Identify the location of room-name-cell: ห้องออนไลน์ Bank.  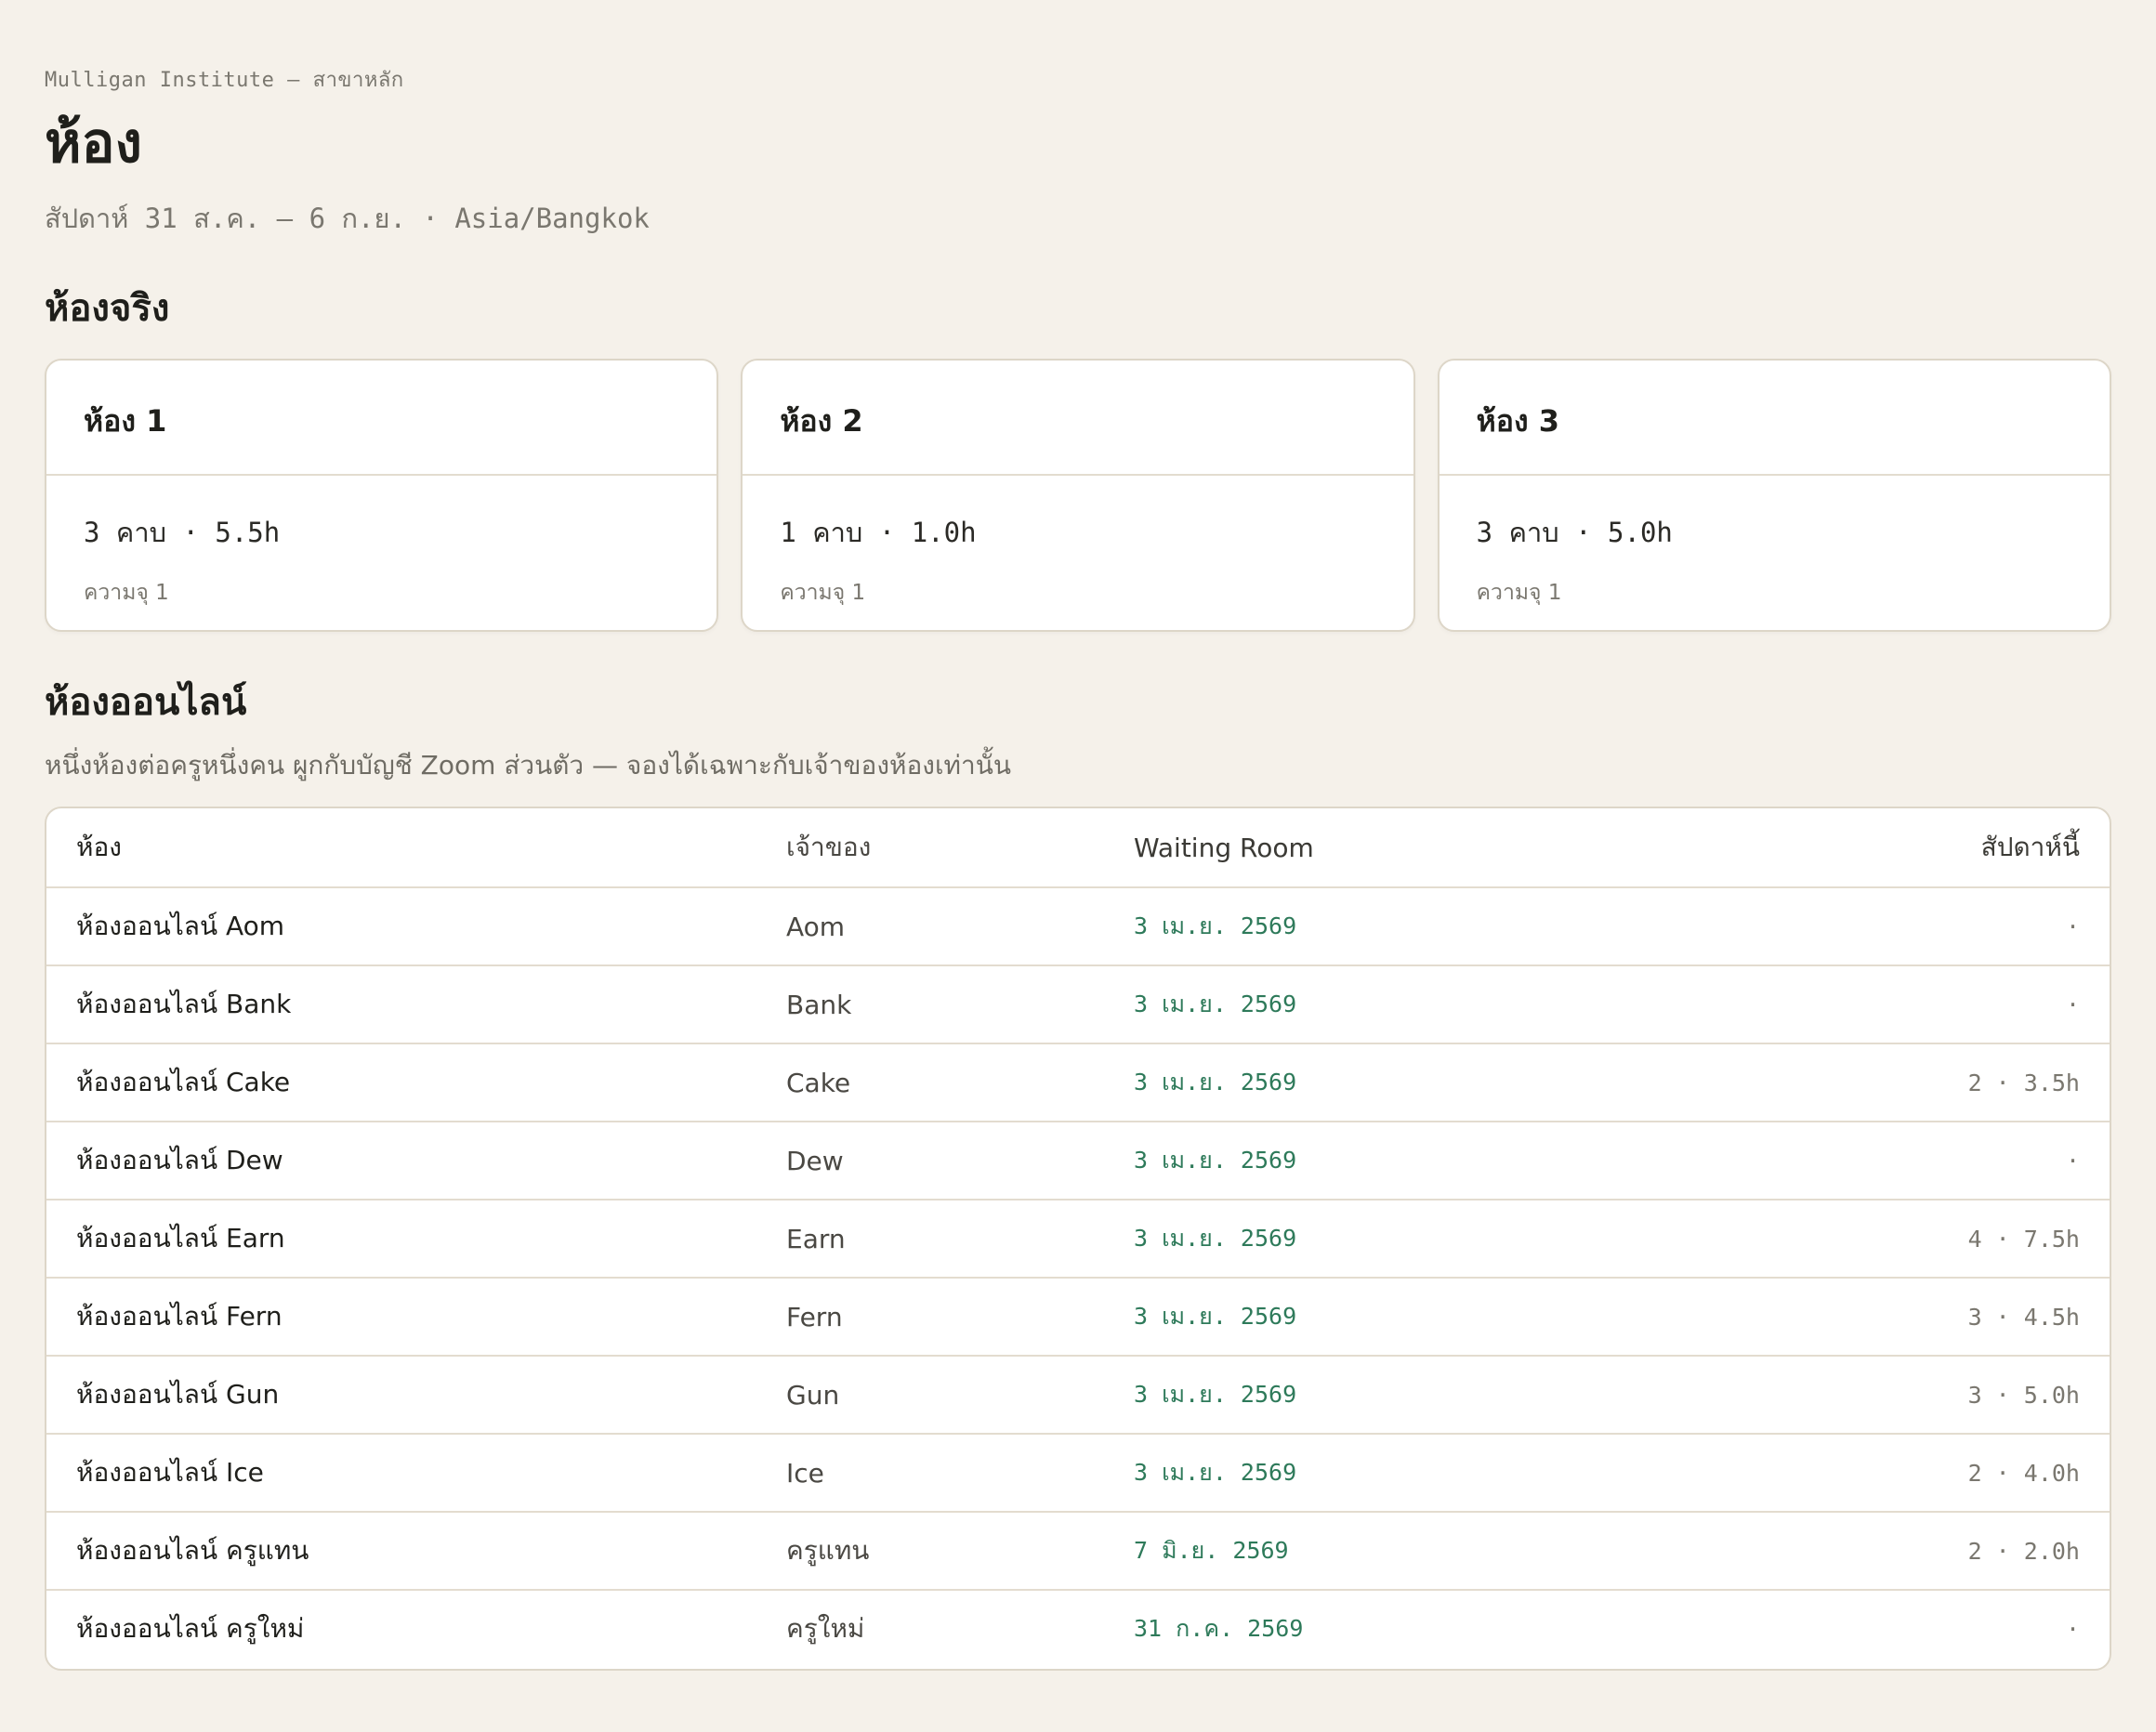
(401, 1004).